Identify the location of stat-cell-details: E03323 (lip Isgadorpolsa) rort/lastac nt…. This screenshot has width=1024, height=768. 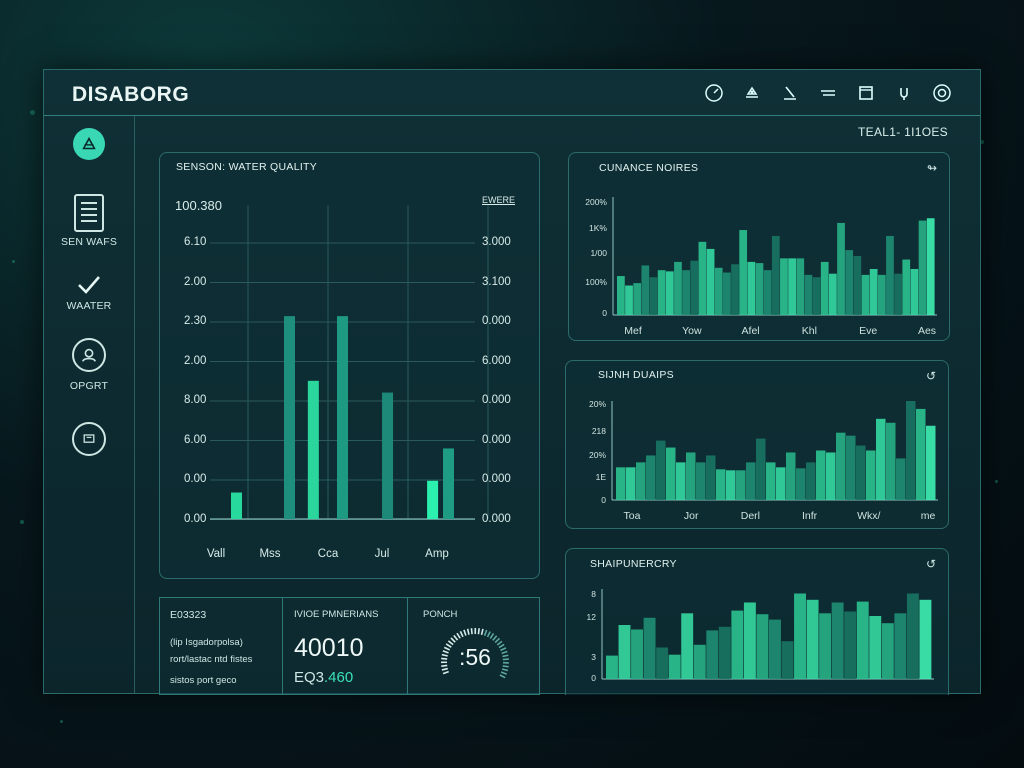
(225, 646).